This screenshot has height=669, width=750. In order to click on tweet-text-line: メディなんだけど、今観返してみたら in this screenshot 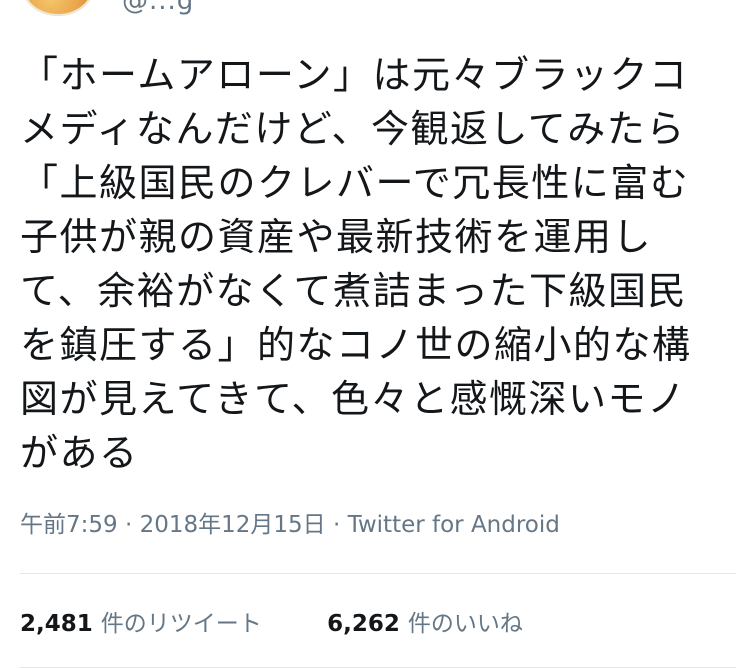, I will do `click(353, 129)`.